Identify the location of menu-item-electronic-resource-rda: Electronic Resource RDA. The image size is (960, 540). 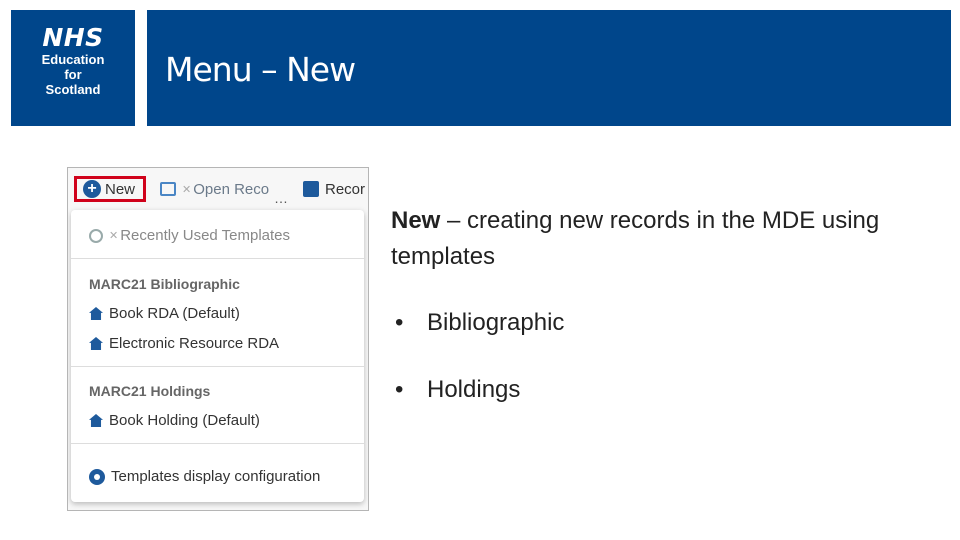
(184, 343).